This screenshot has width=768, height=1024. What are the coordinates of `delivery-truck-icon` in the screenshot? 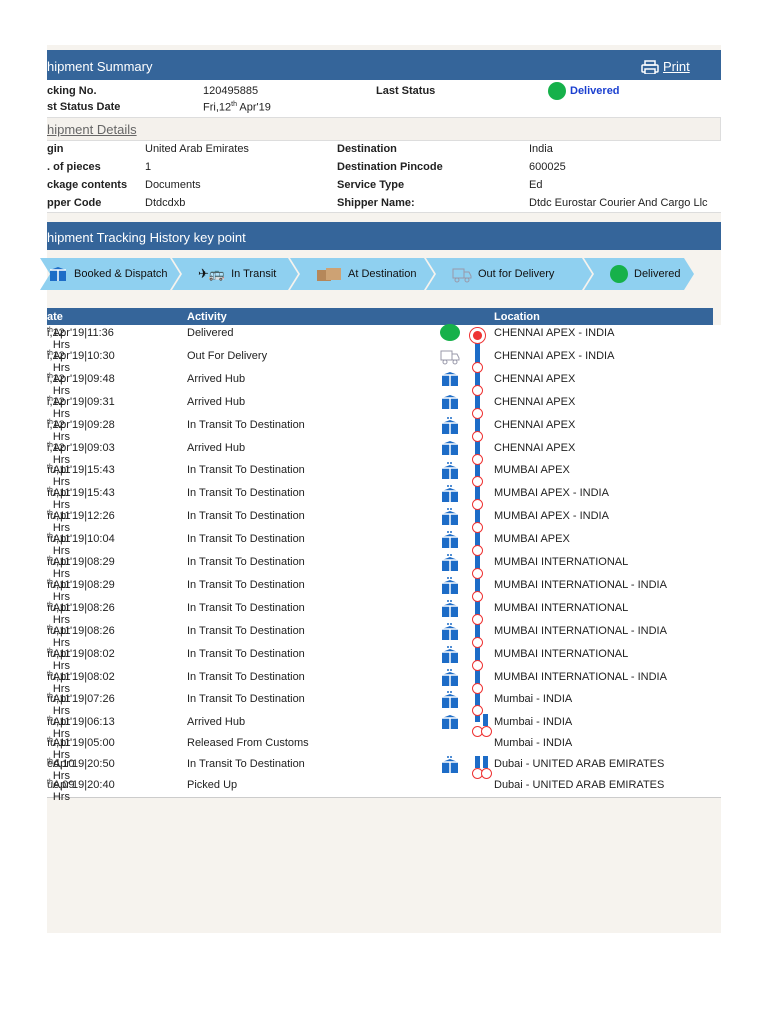 It's located at (450, 357).